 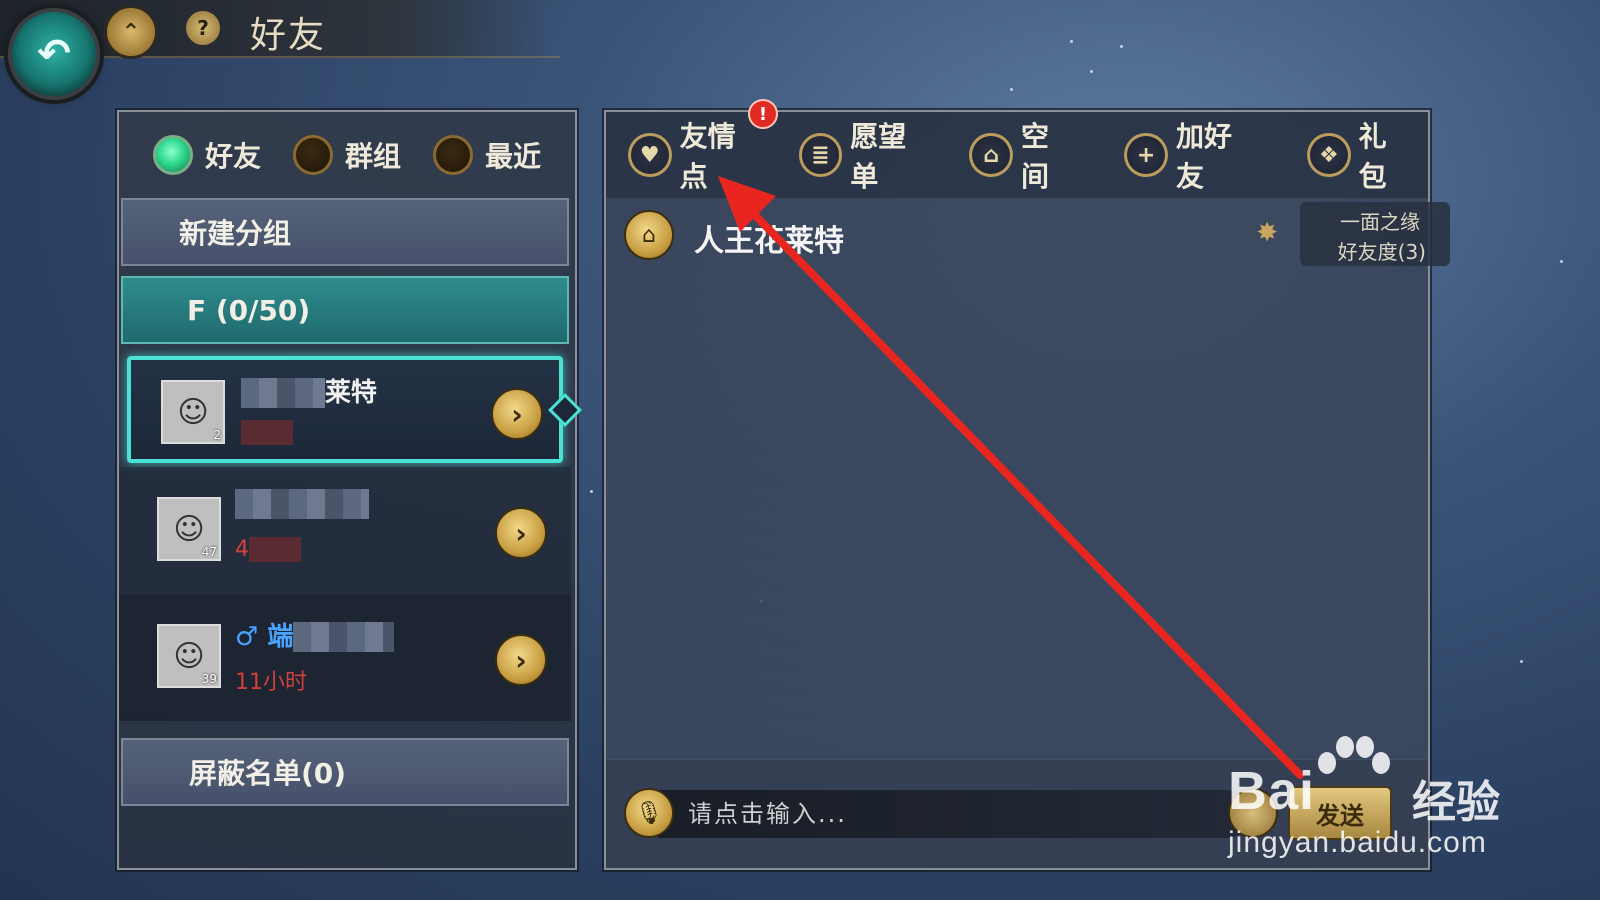 I want to click on collapse-button: ⌃, so click(x=131, y=32).